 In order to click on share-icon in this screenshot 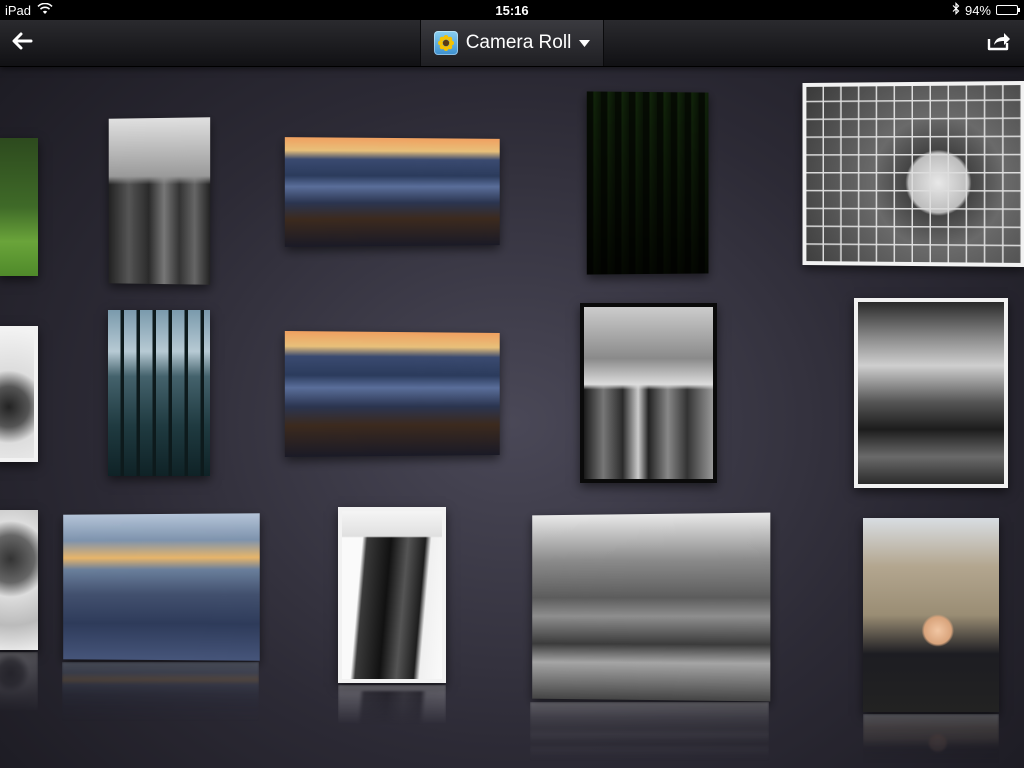, I will do `click(999, 43)`.